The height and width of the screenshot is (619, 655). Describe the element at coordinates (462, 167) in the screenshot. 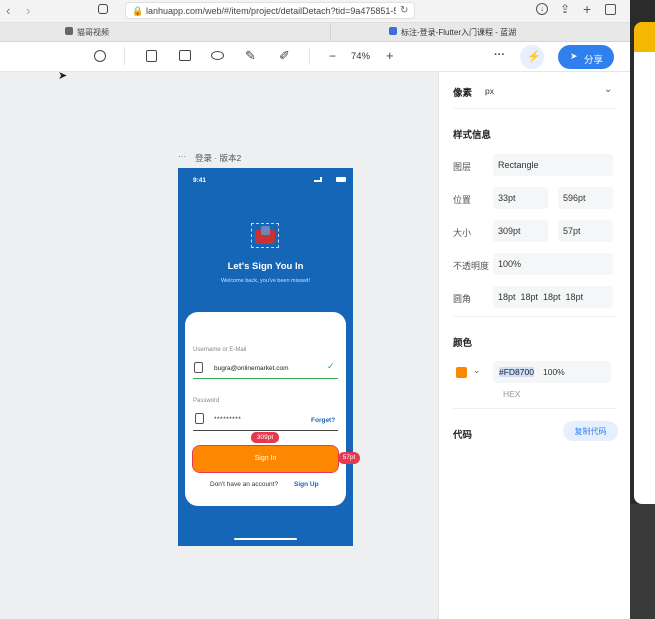

I see `layer-label: 图层` at that location.